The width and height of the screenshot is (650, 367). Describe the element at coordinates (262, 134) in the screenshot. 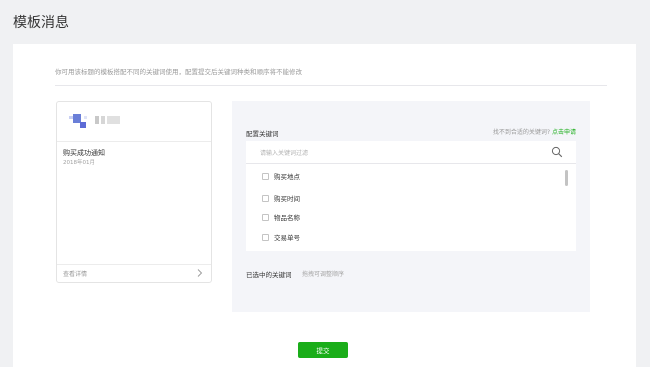

I see `config-title: 配置关键词` at that location.